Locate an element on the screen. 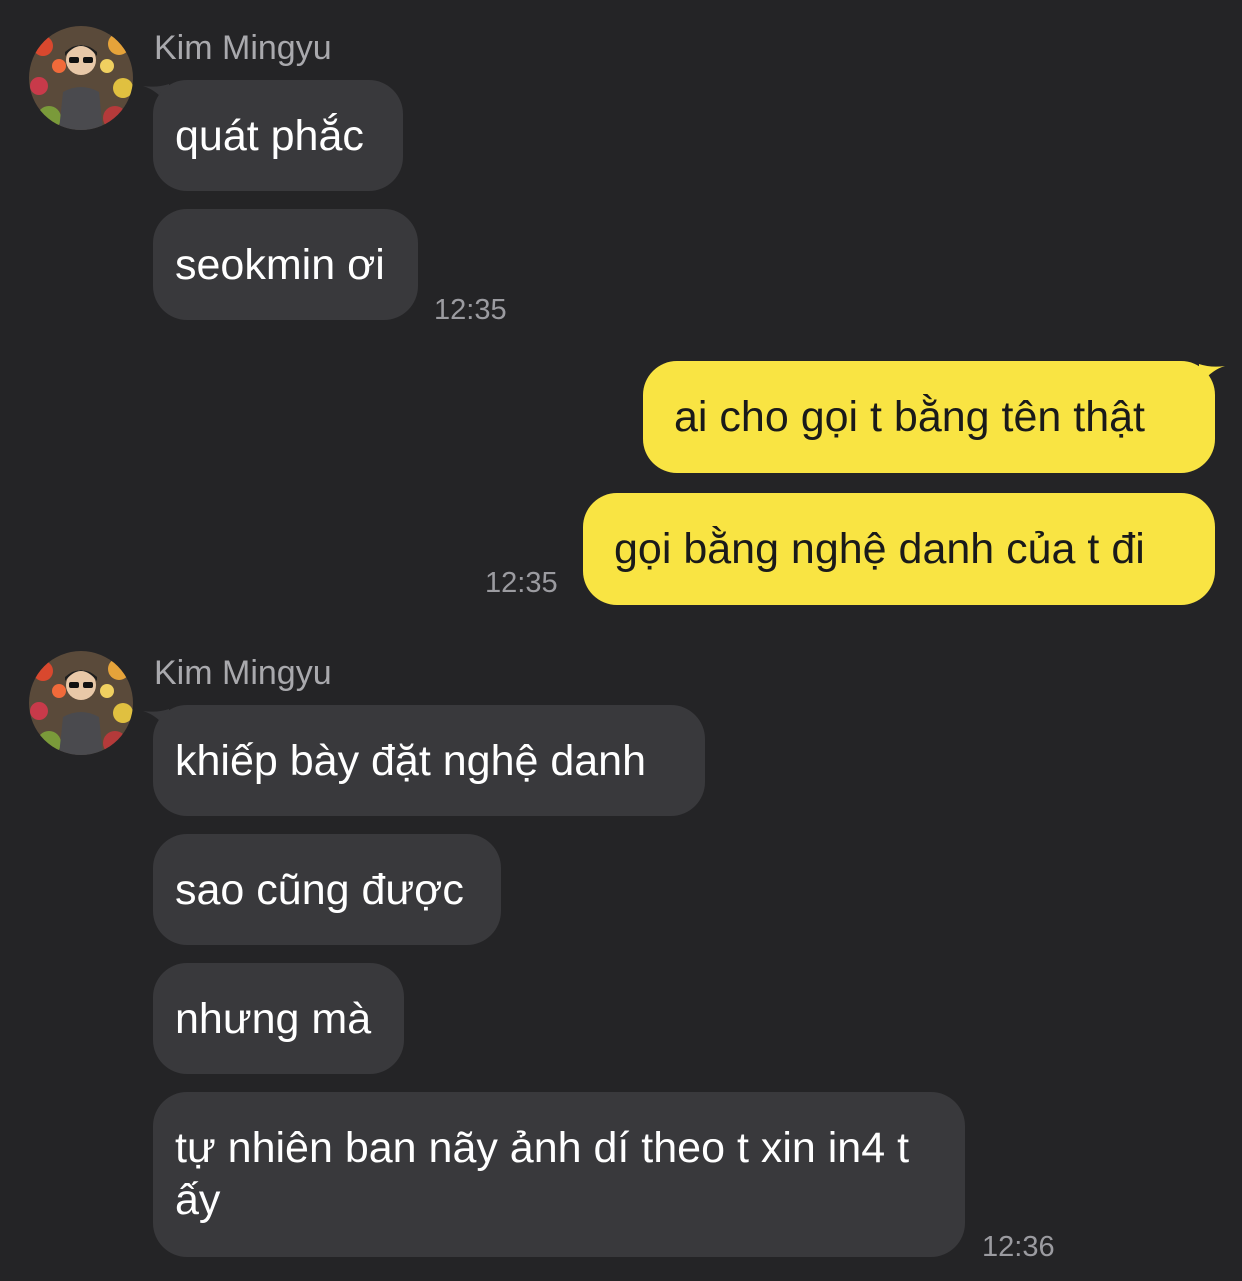 This screenshot has width=1242, height=1281. message-bubble: khiếp bày đặt nghệ danh is located at coordinates (429, 760).